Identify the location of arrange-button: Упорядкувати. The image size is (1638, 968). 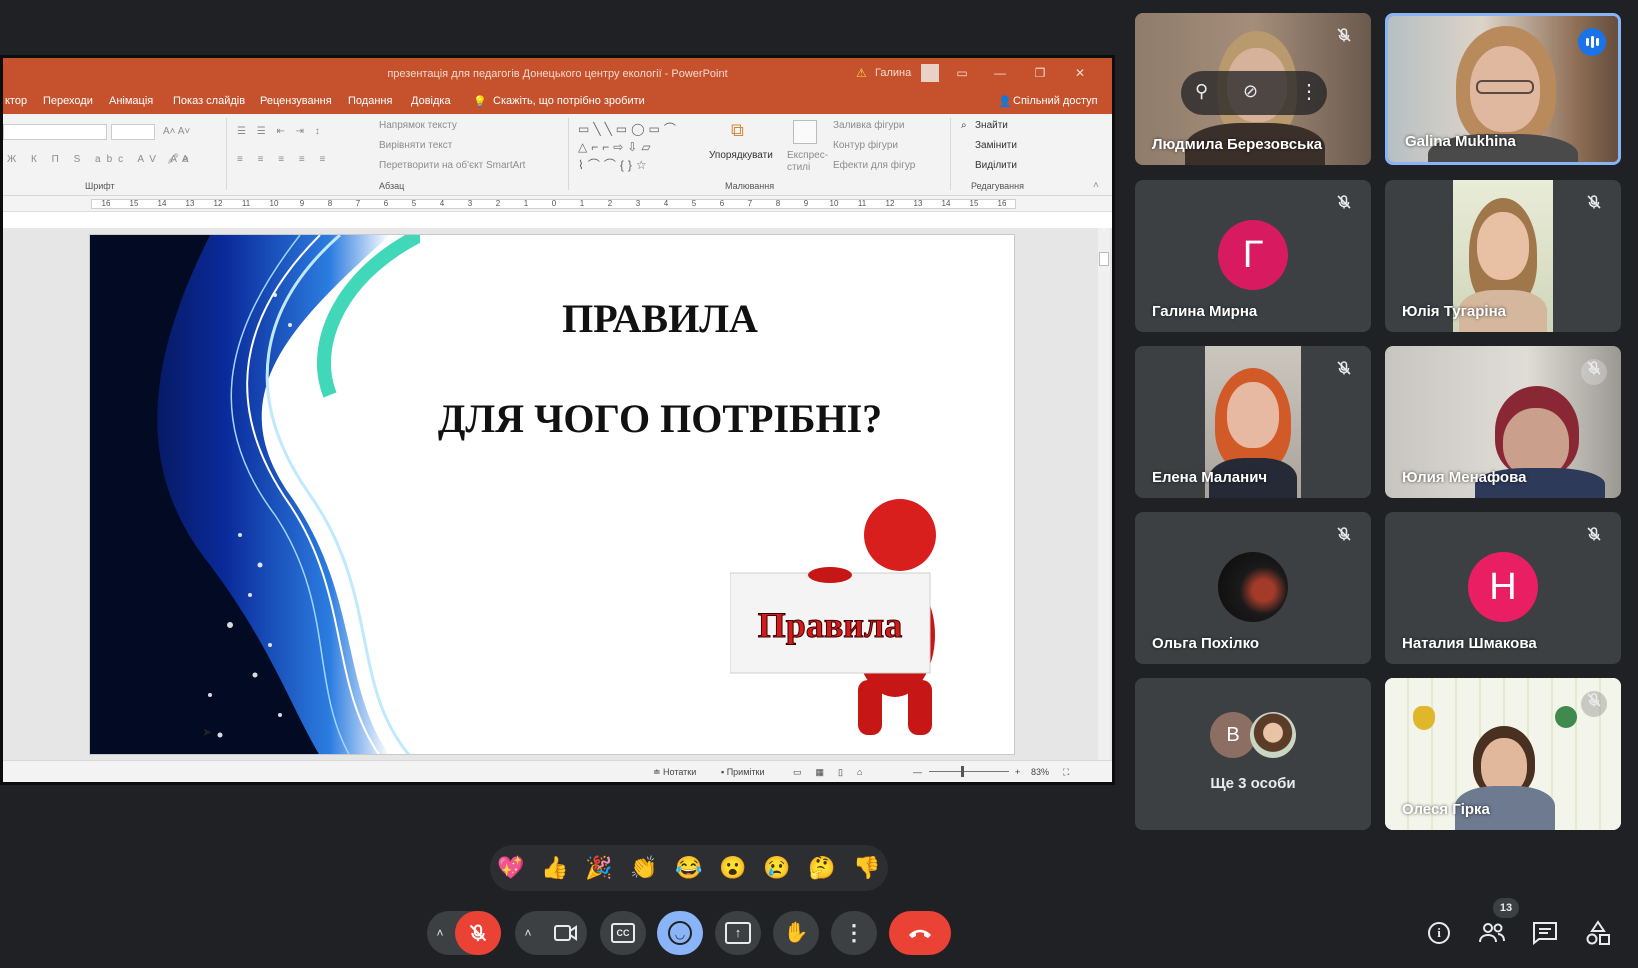
(741, 155).